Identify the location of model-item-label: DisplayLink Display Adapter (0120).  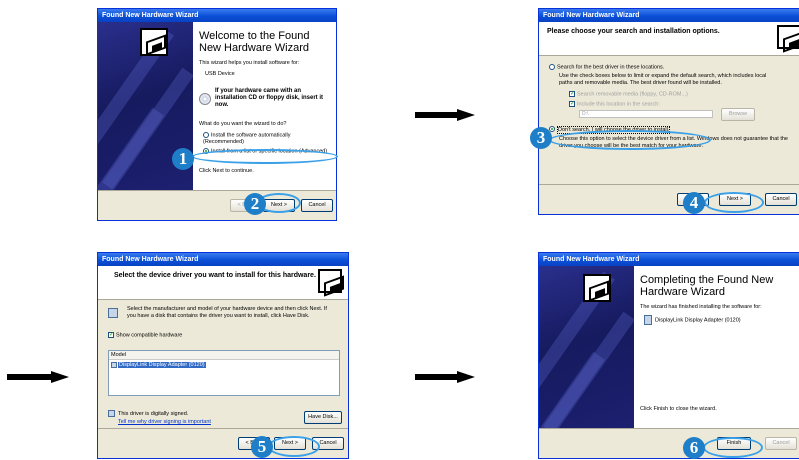
(162, 365).